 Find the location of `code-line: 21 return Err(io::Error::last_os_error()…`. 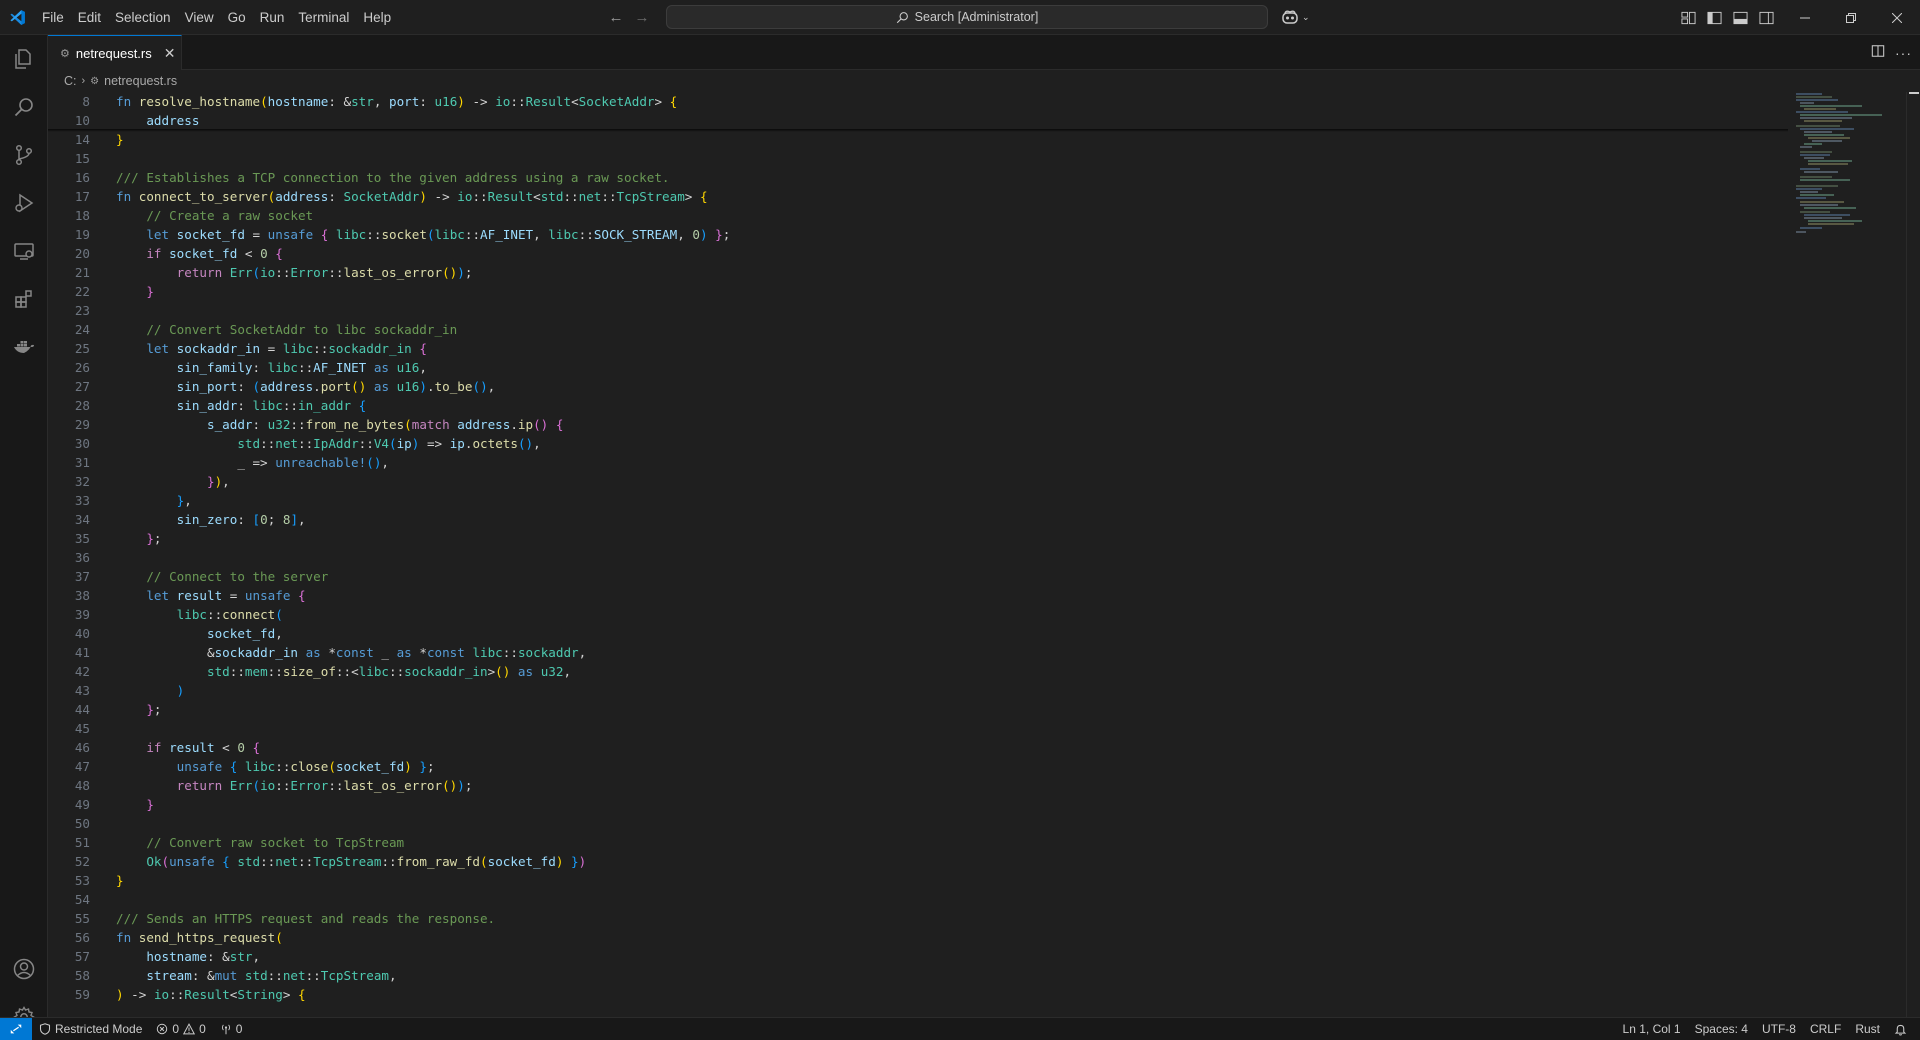

code-line: 21 return Err(io::Error::last_os_error()… is located at coordinates (918, 272).